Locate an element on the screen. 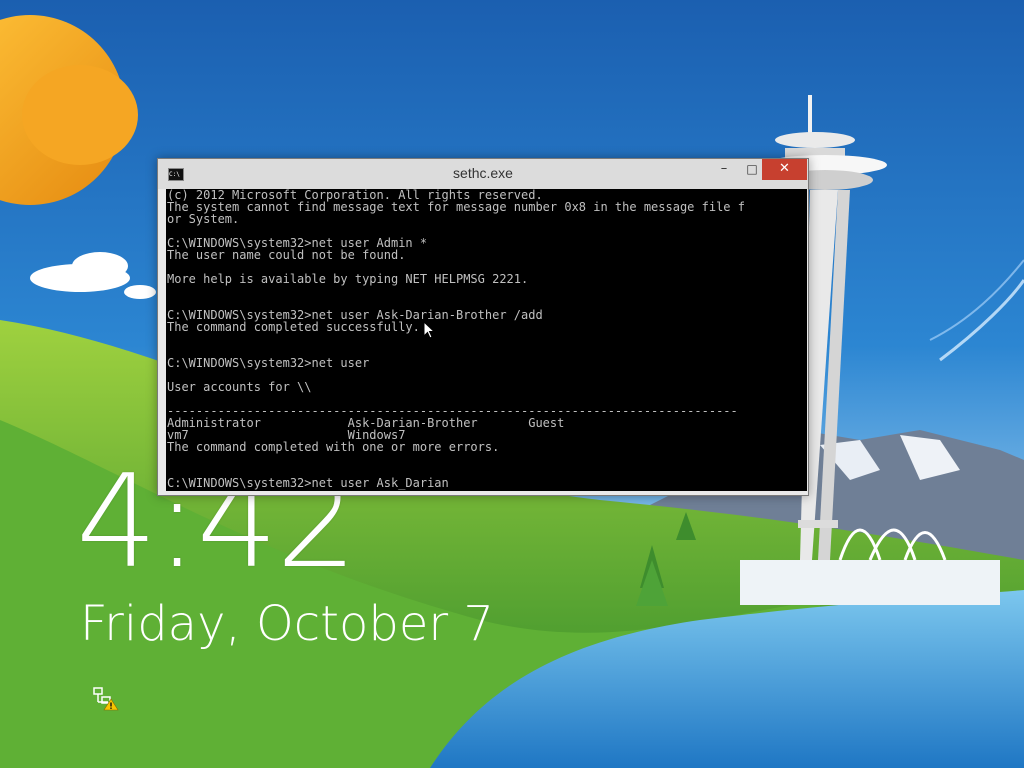 The image size is (1024, 768). console-line: User accounts for \\ is located at coordinates (239, 387).